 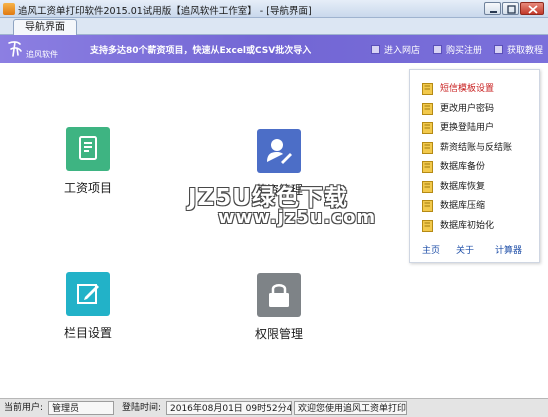 I want to click on tutorial-icon, so click(x=498, y=49).